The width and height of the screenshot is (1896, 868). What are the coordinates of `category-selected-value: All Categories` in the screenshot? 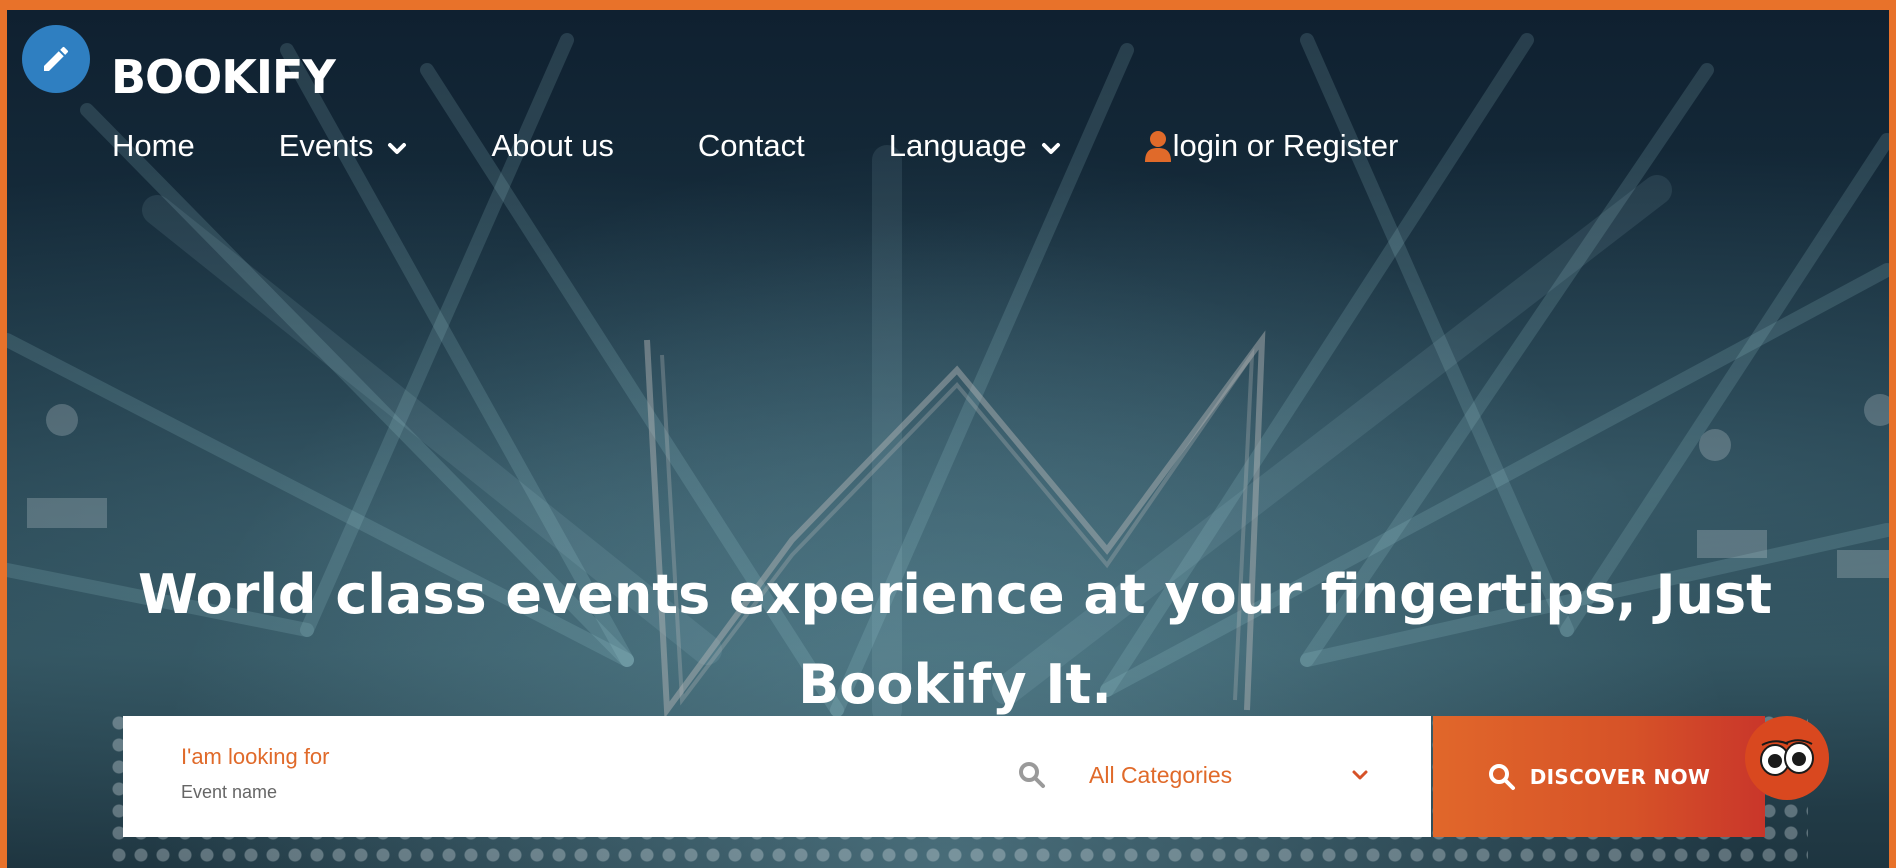 It's located at (1161, 774).